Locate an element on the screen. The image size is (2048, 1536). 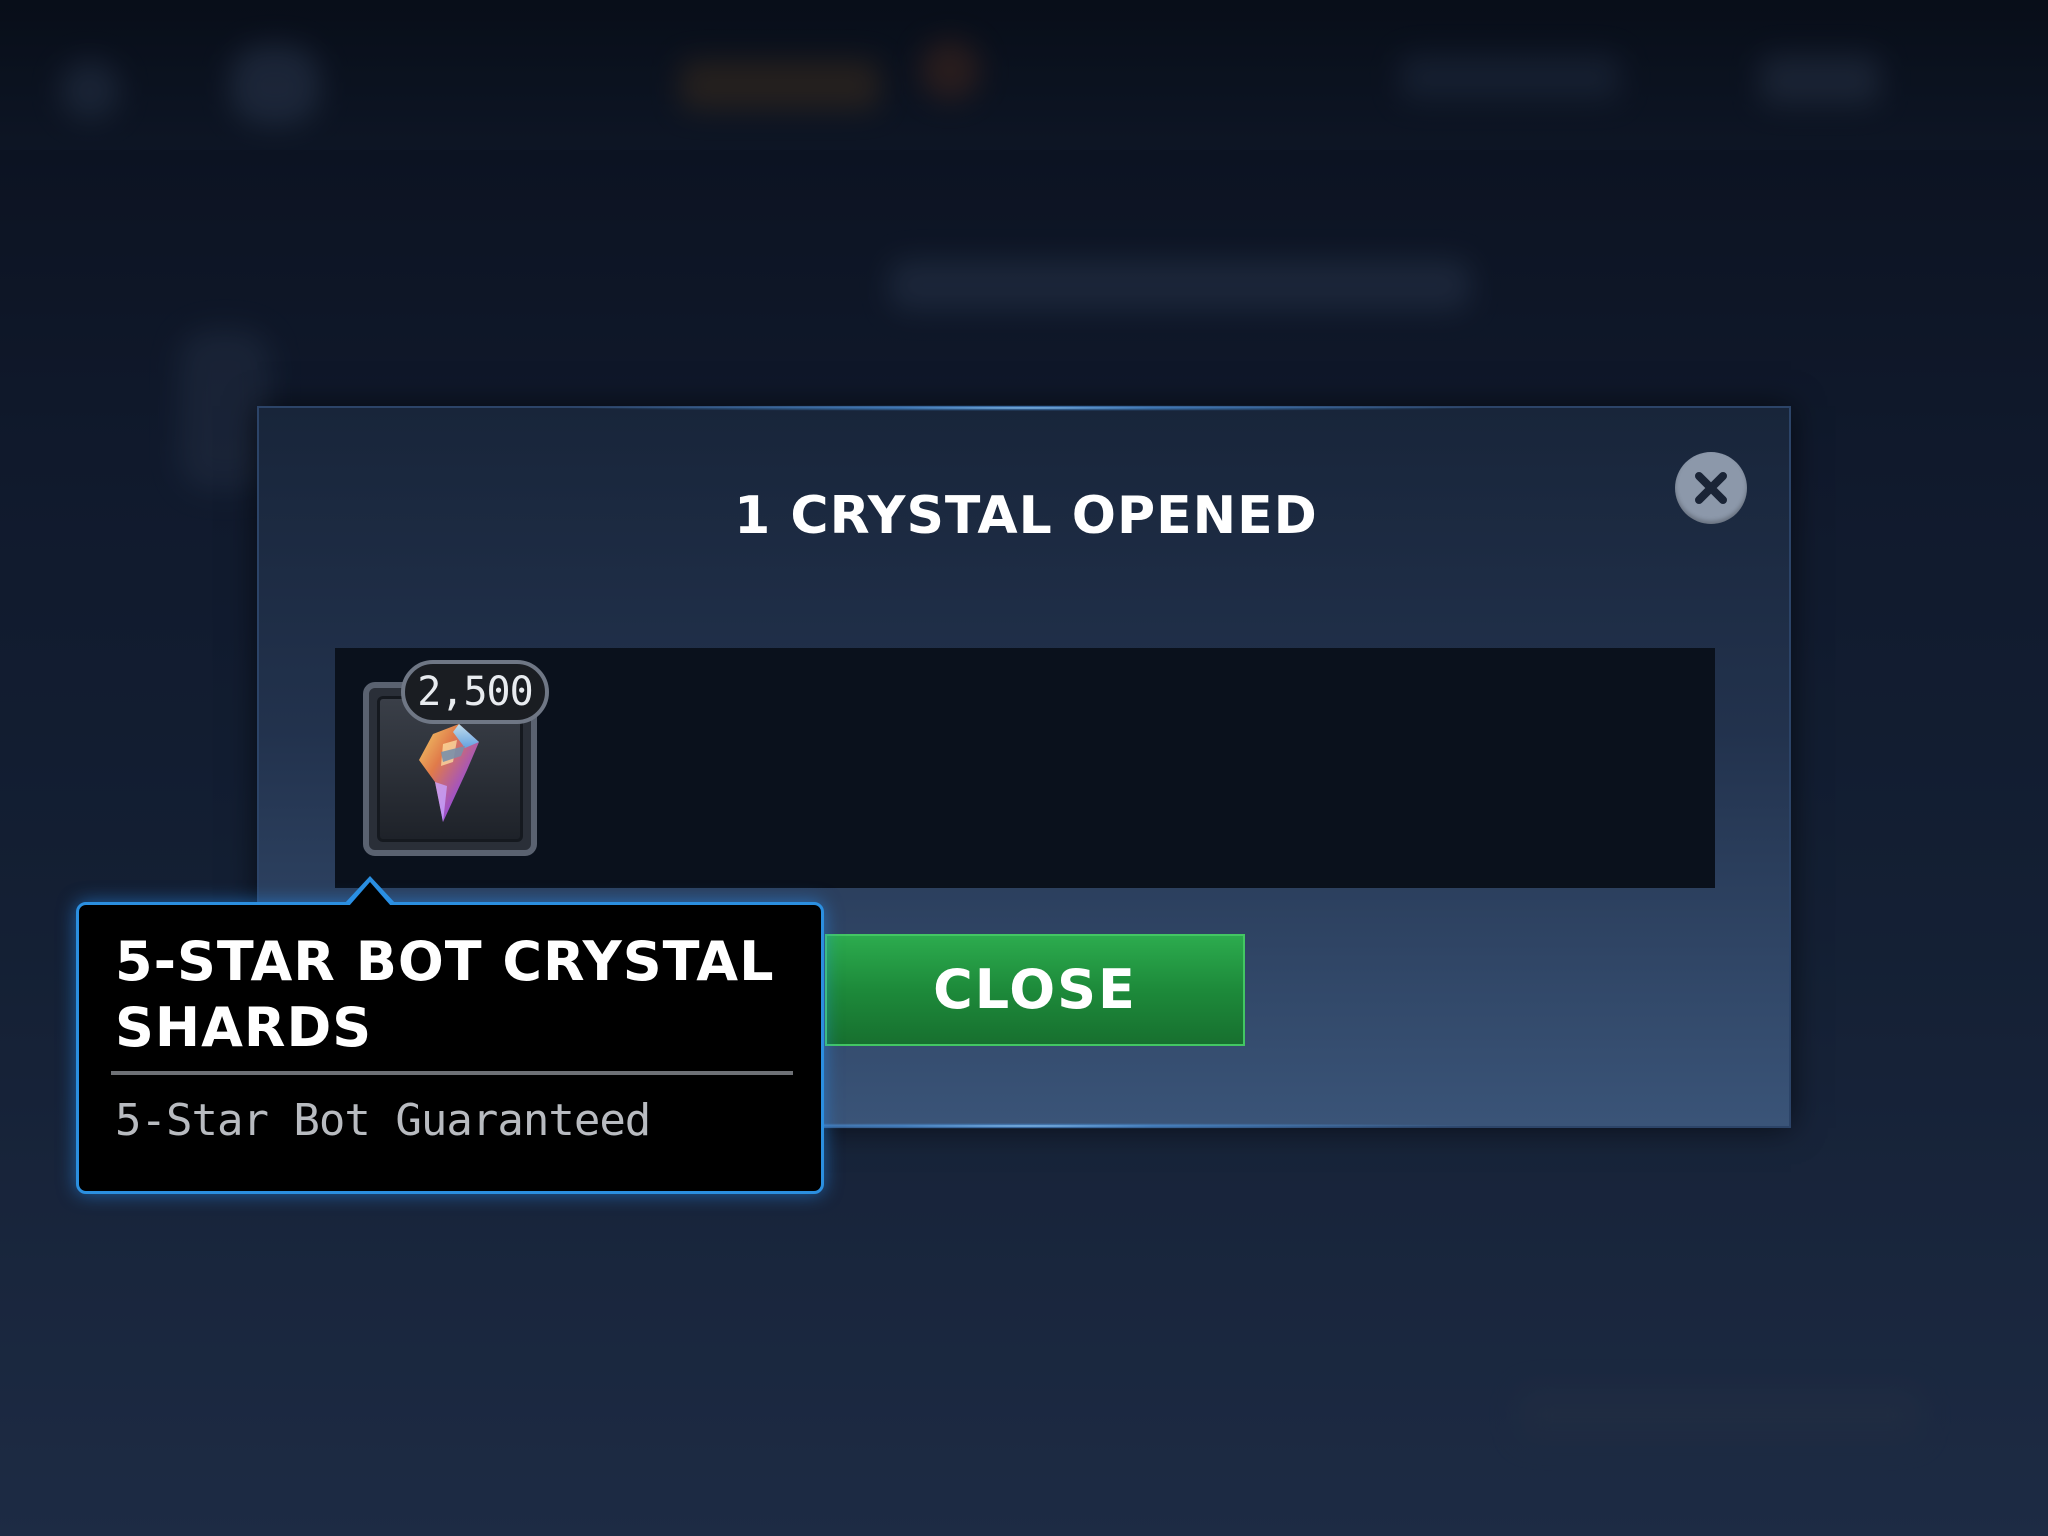
close-icon-button is located at coordinates (1711, 488).